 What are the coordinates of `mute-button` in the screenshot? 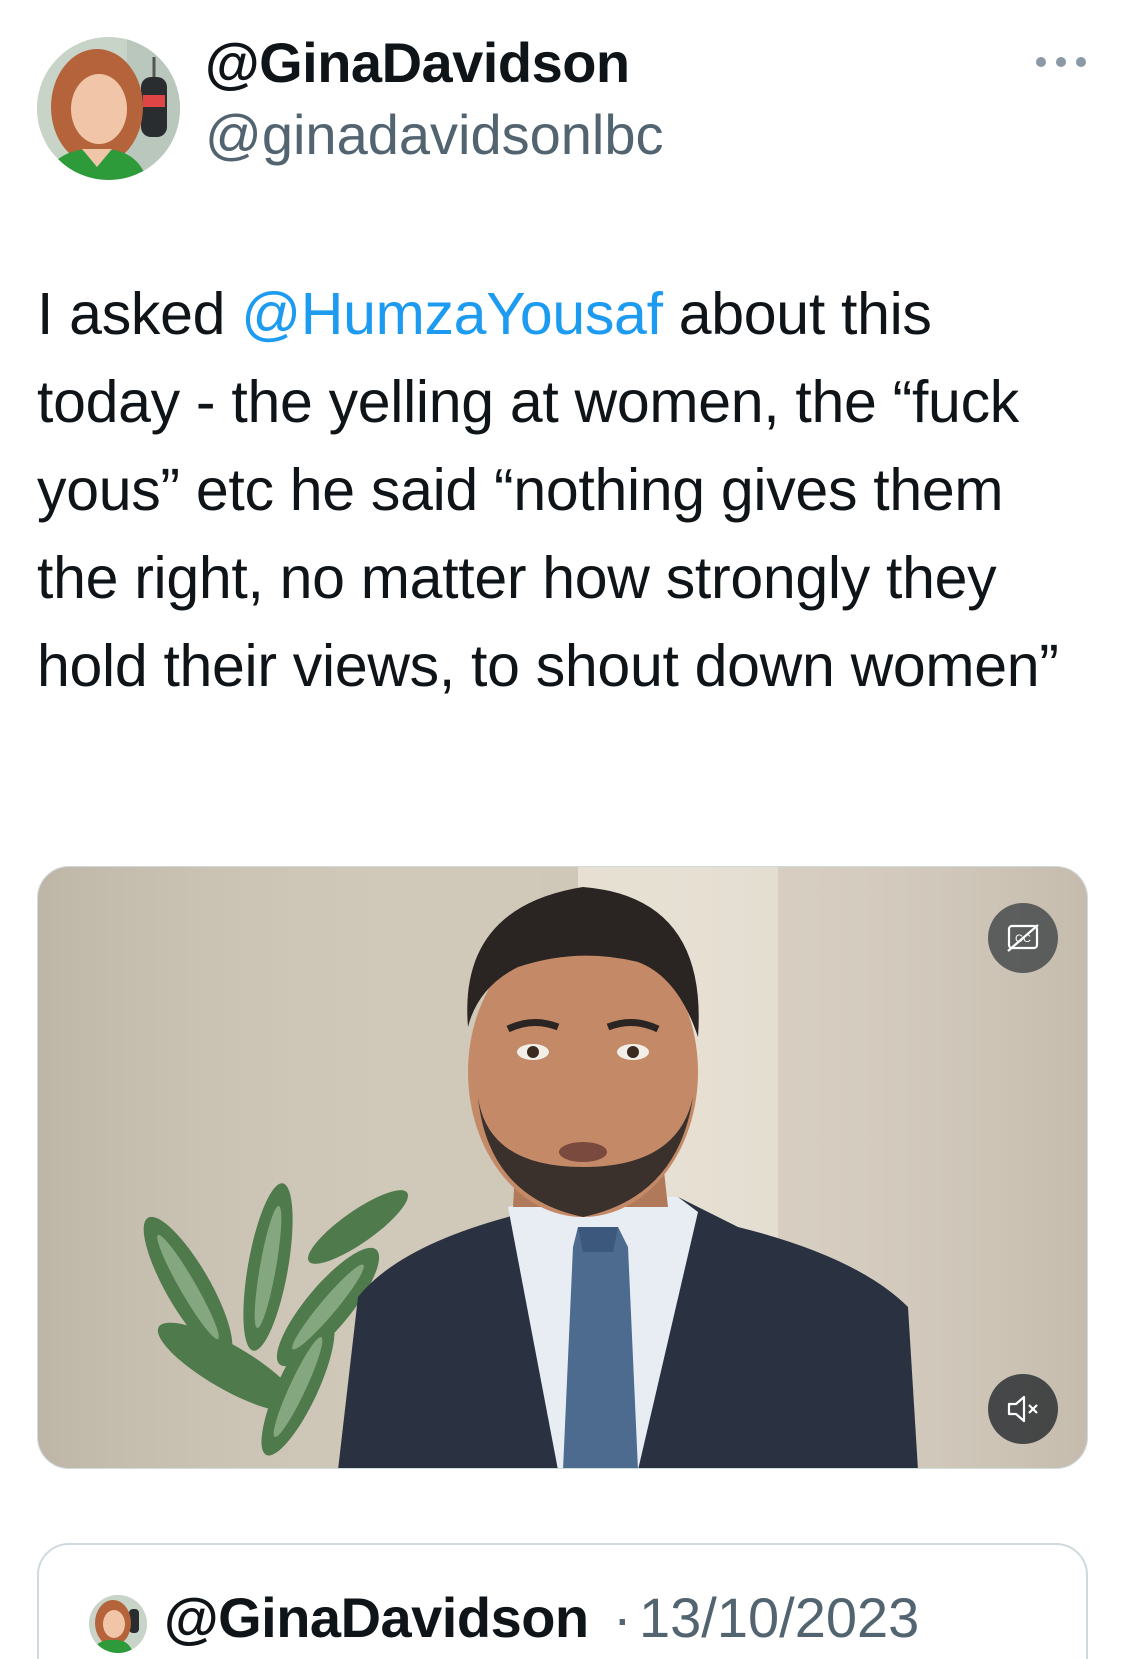 It's located at (1023, 1409).